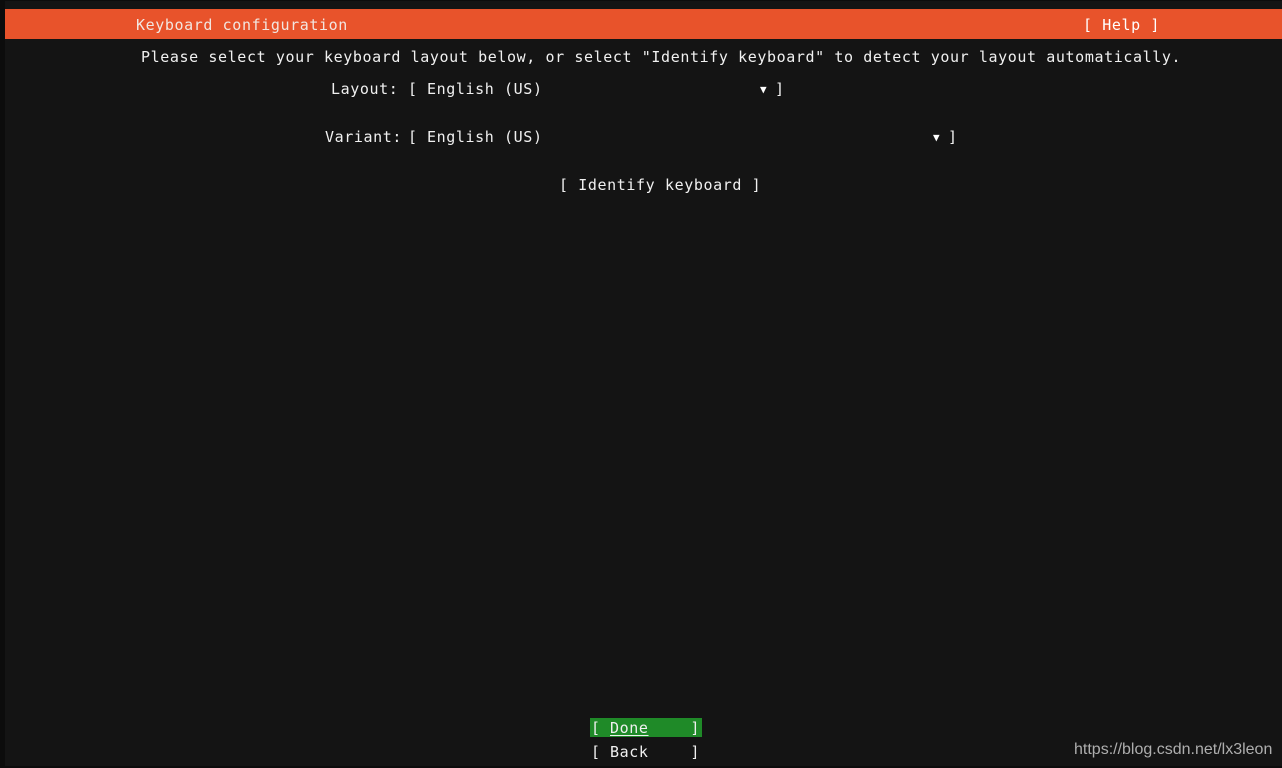  Describe the element at coordinates (364, 137) in the screenshot. I see `variant-label: Variant:` at that location.